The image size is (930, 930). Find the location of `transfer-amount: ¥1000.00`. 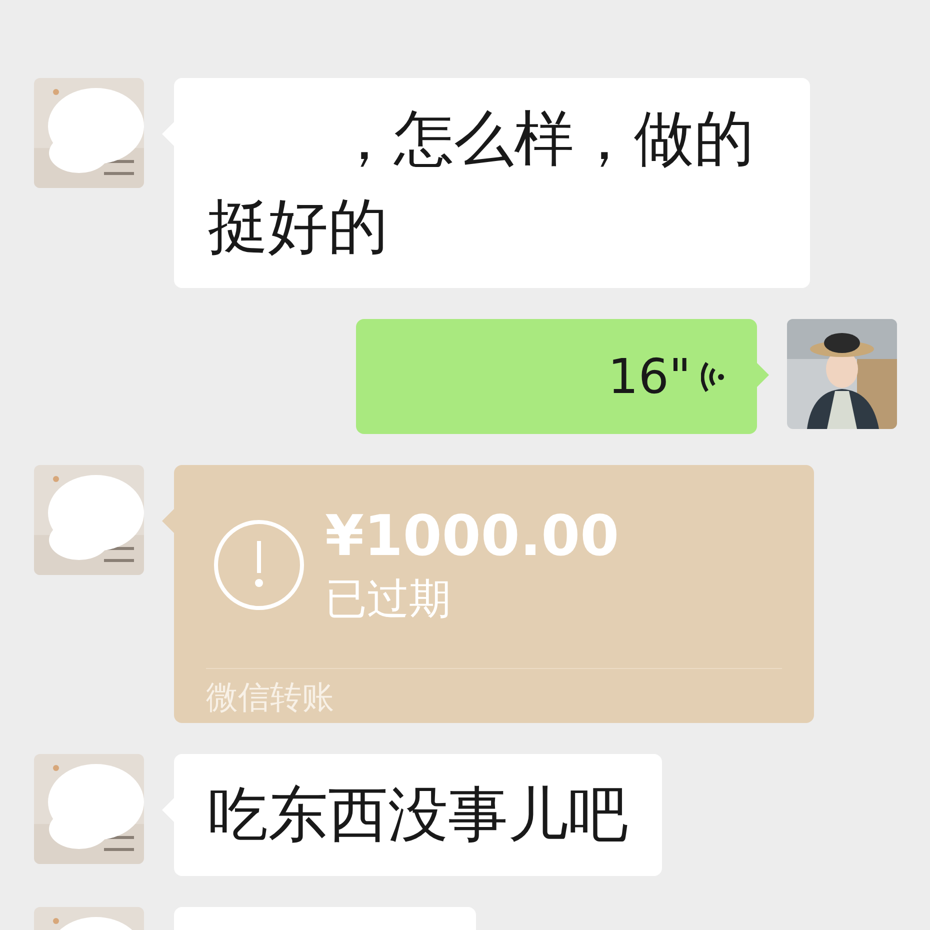

transfer-amount: ¥1000.00 is located at coordinates (472, 537).